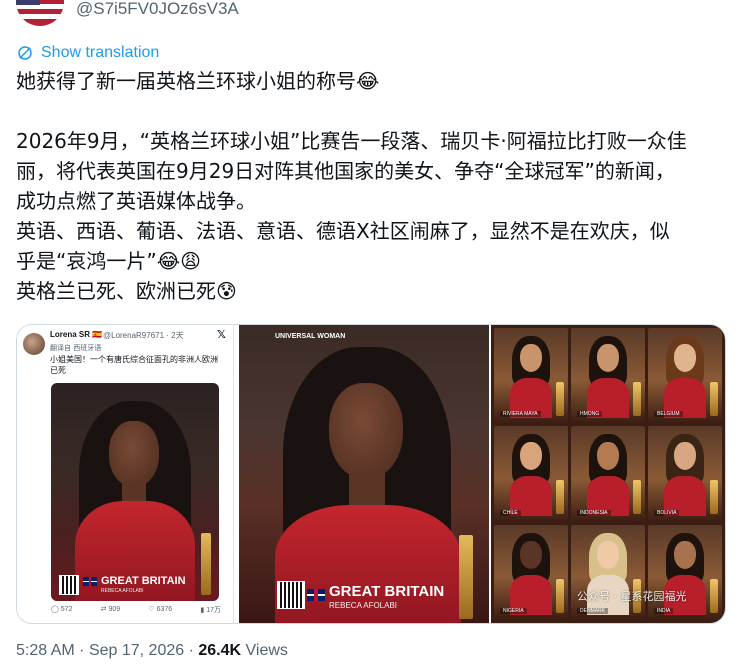 The image size is (751, 670). What do you see at coordinates (531, 474) in the screenshot?
I see `grid-tile: CHILE` at bounding box center [531, 474].